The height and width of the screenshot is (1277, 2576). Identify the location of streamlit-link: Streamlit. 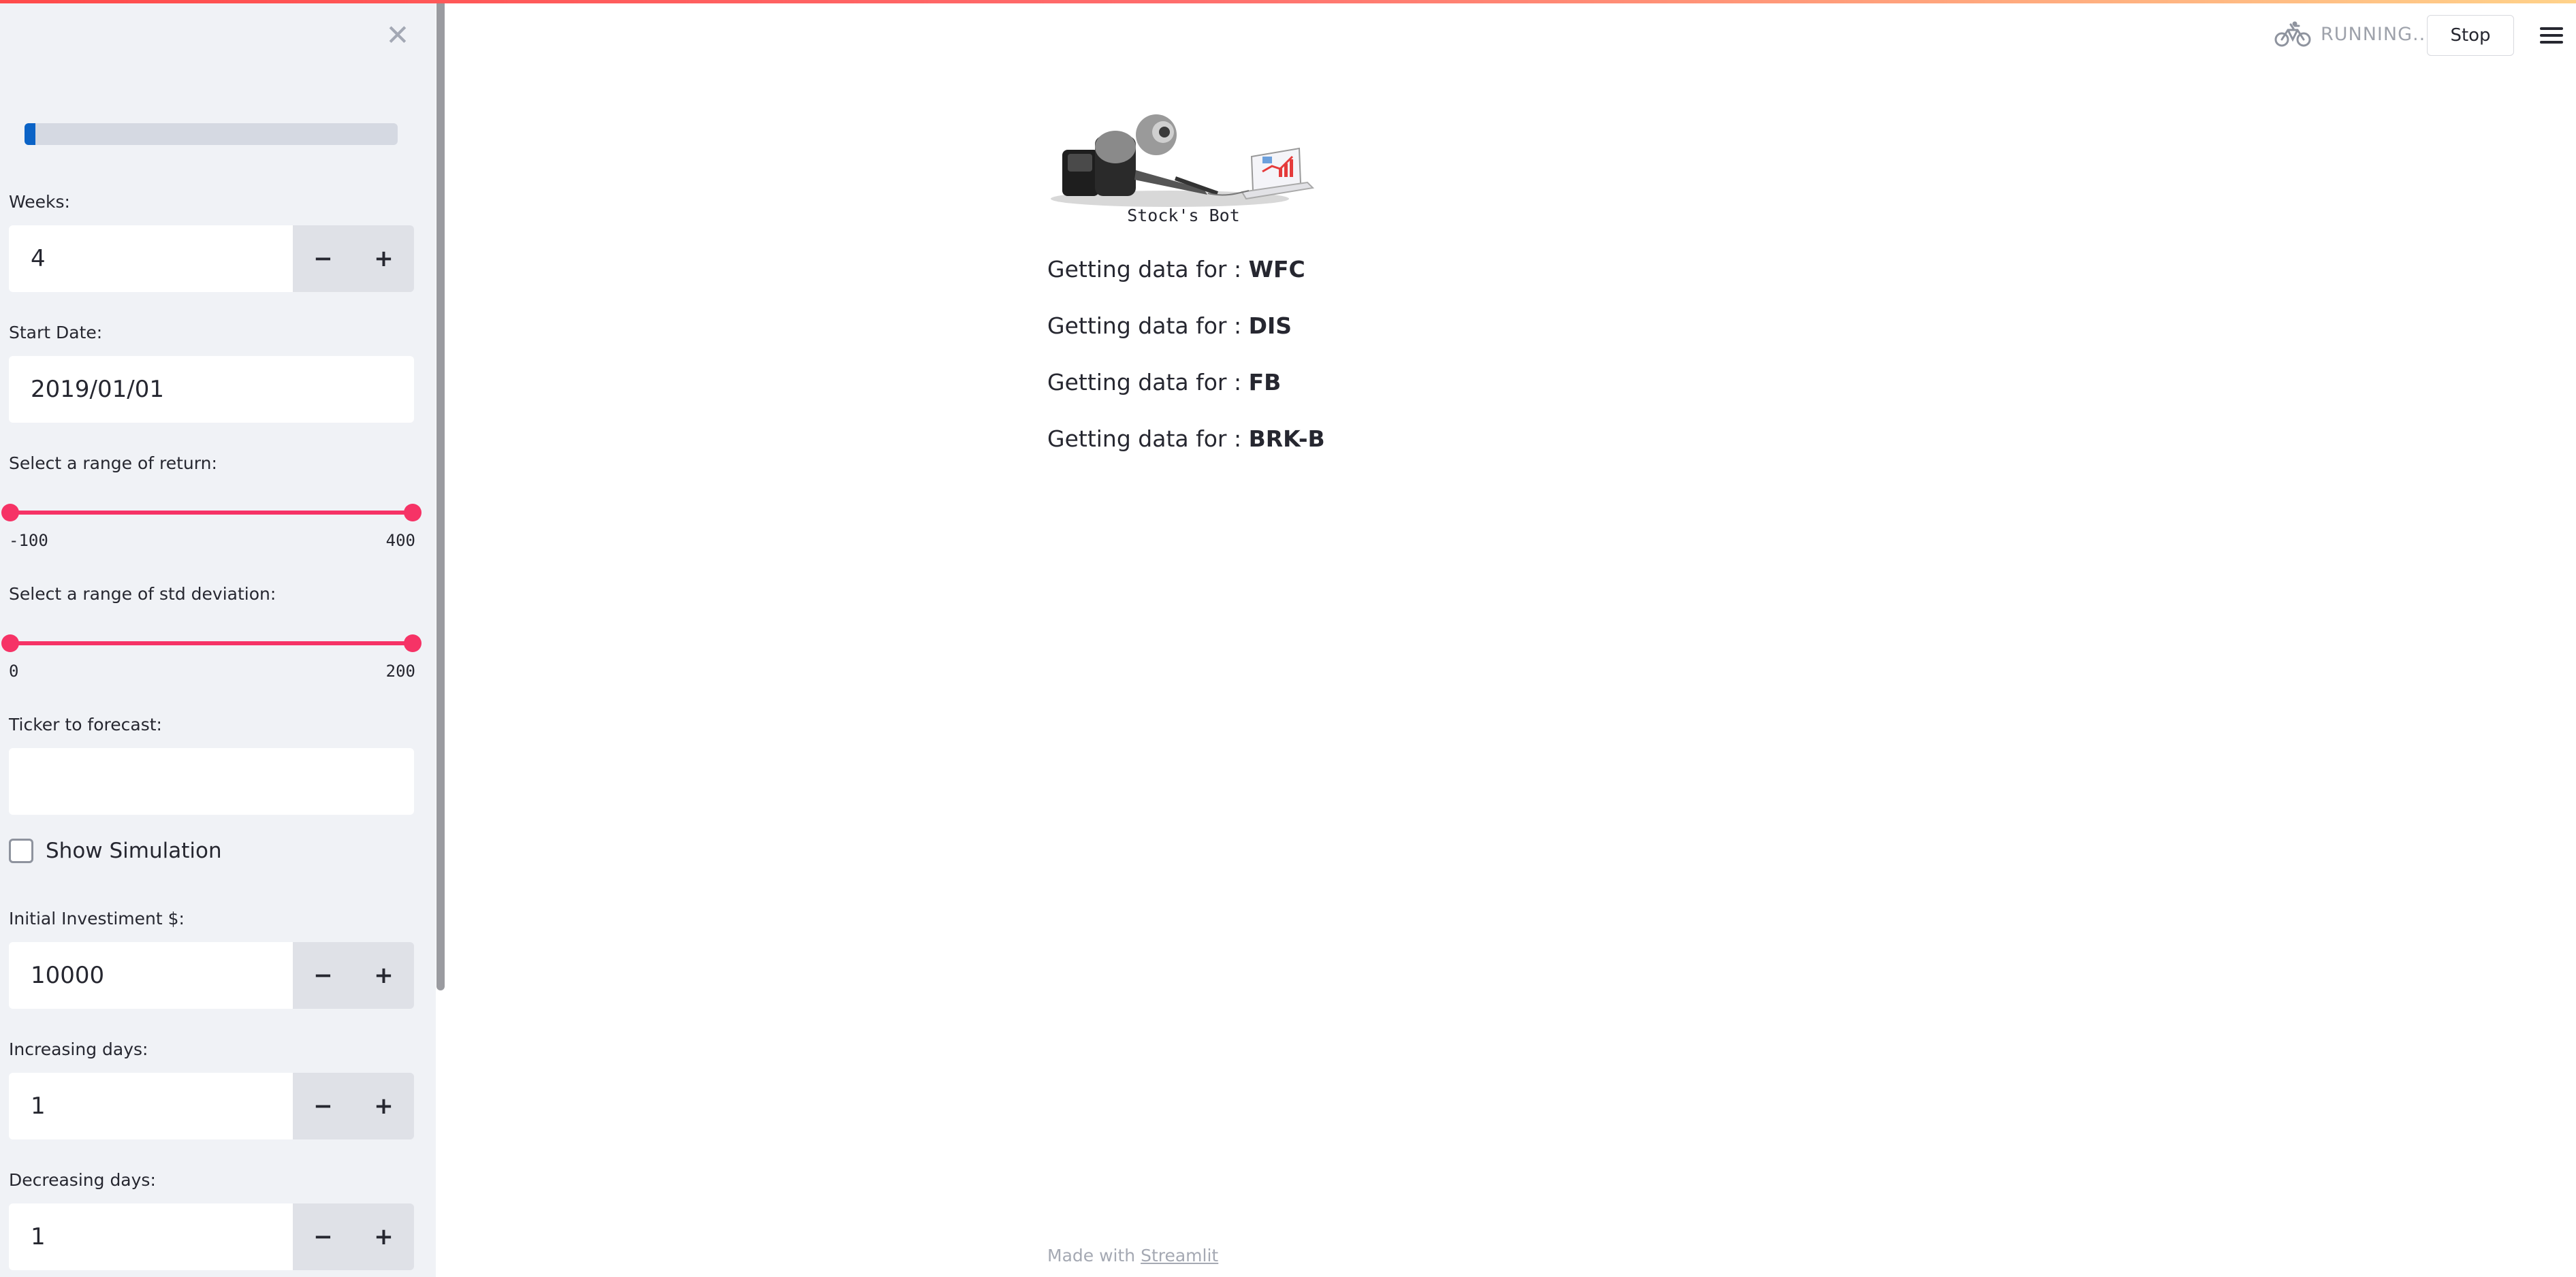
(1179, 1255).